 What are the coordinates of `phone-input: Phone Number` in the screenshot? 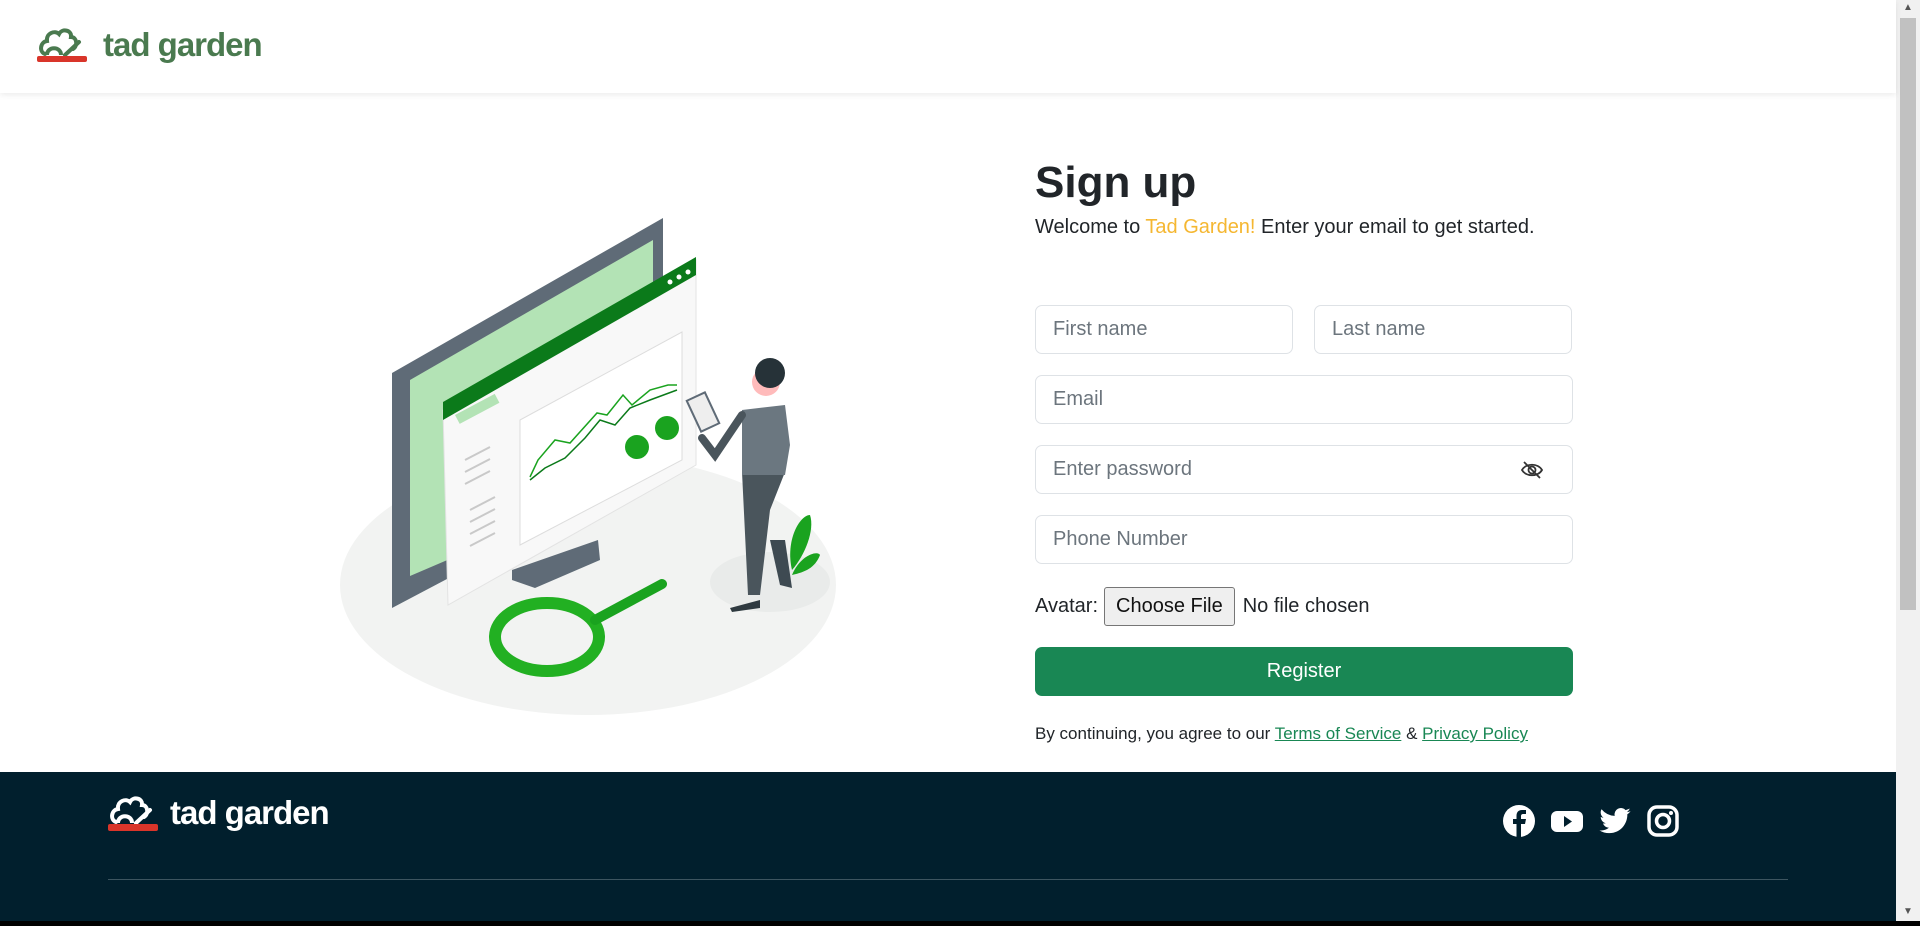 It's located at (1304, 539).